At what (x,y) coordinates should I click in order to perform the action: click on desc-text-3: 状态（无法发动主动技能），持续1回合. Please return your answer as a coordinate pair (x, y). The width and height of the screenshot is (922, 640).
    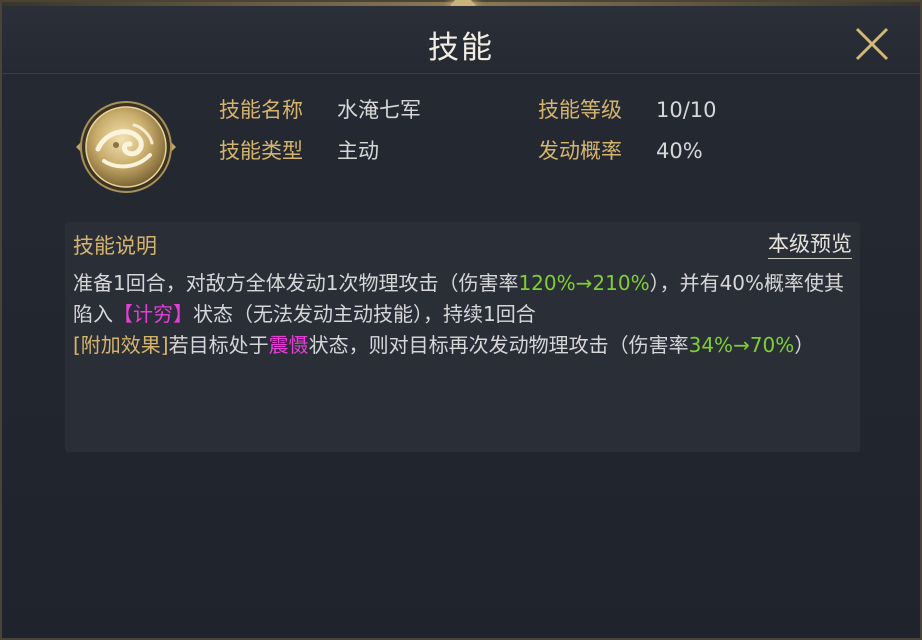
    Looking at the image, I should click on (364, 314).